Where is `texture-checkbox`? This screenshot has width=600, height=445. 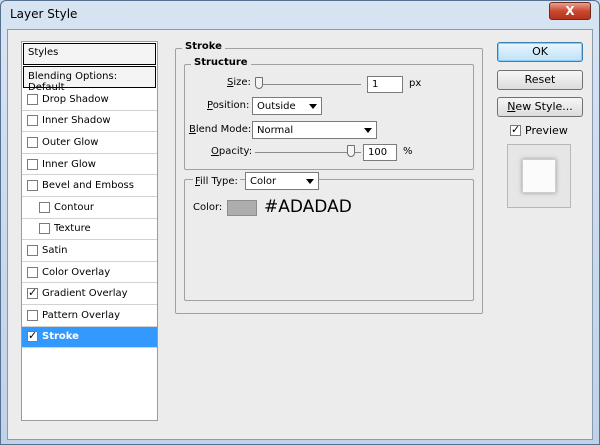 texture-checkbox is located at coordinates (44, 229).